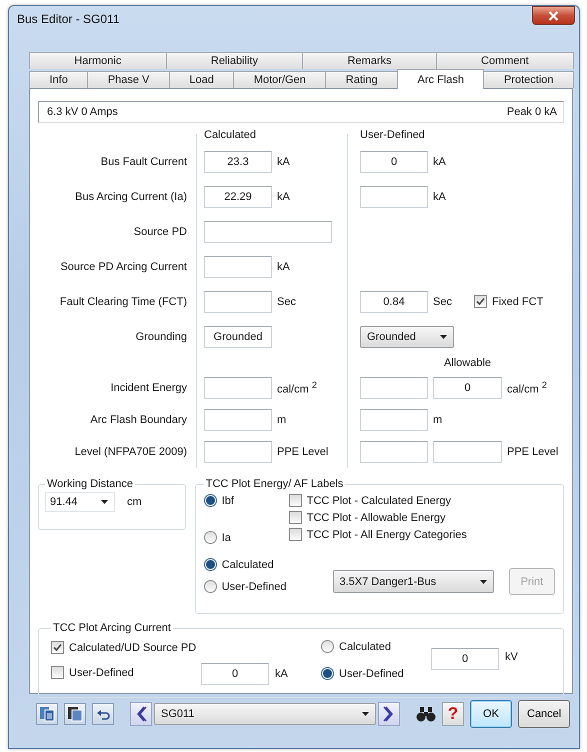  Describe the element at coordinates (230, 134) in the screenshot. I see `group-title: Calculated` at that location.